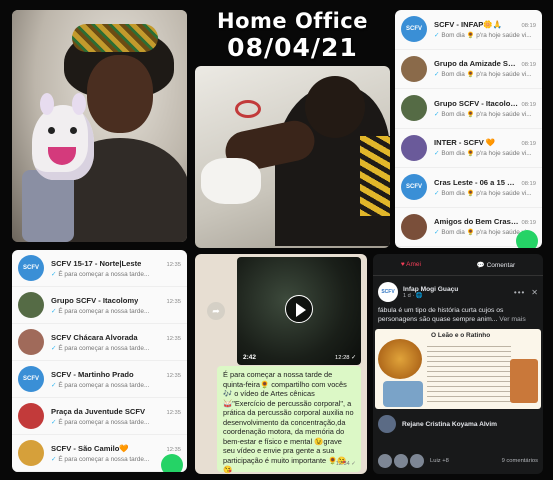  I want to click on love-reaction-button: ♥ Amei, so click(411, 264).